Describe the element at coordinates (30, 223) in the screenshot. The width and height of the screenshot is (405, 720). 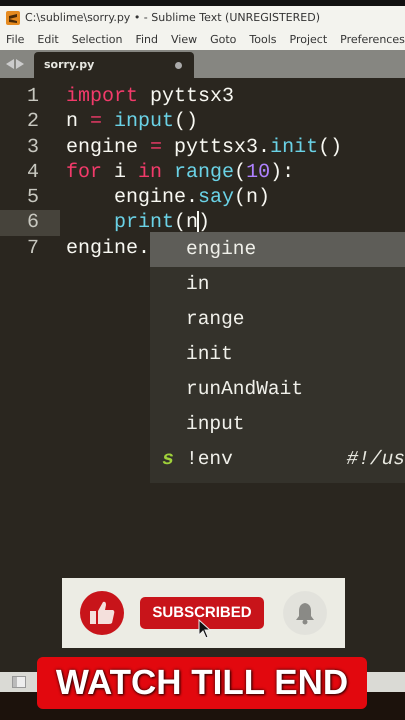
I see `line-number: 6` at that location.